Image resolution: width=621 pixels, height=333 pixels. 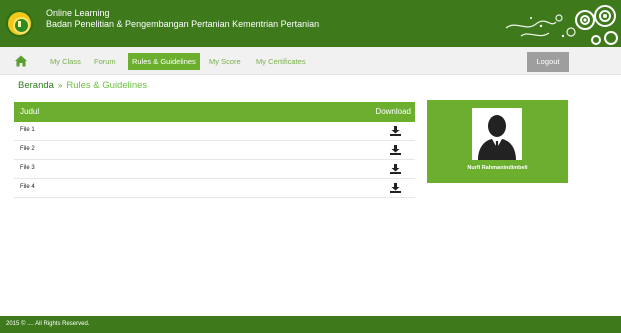 What do you see at coordinates (548, 62) in the screenshot?
I see `logout-button: Logout` at bounding box center [548, 62].